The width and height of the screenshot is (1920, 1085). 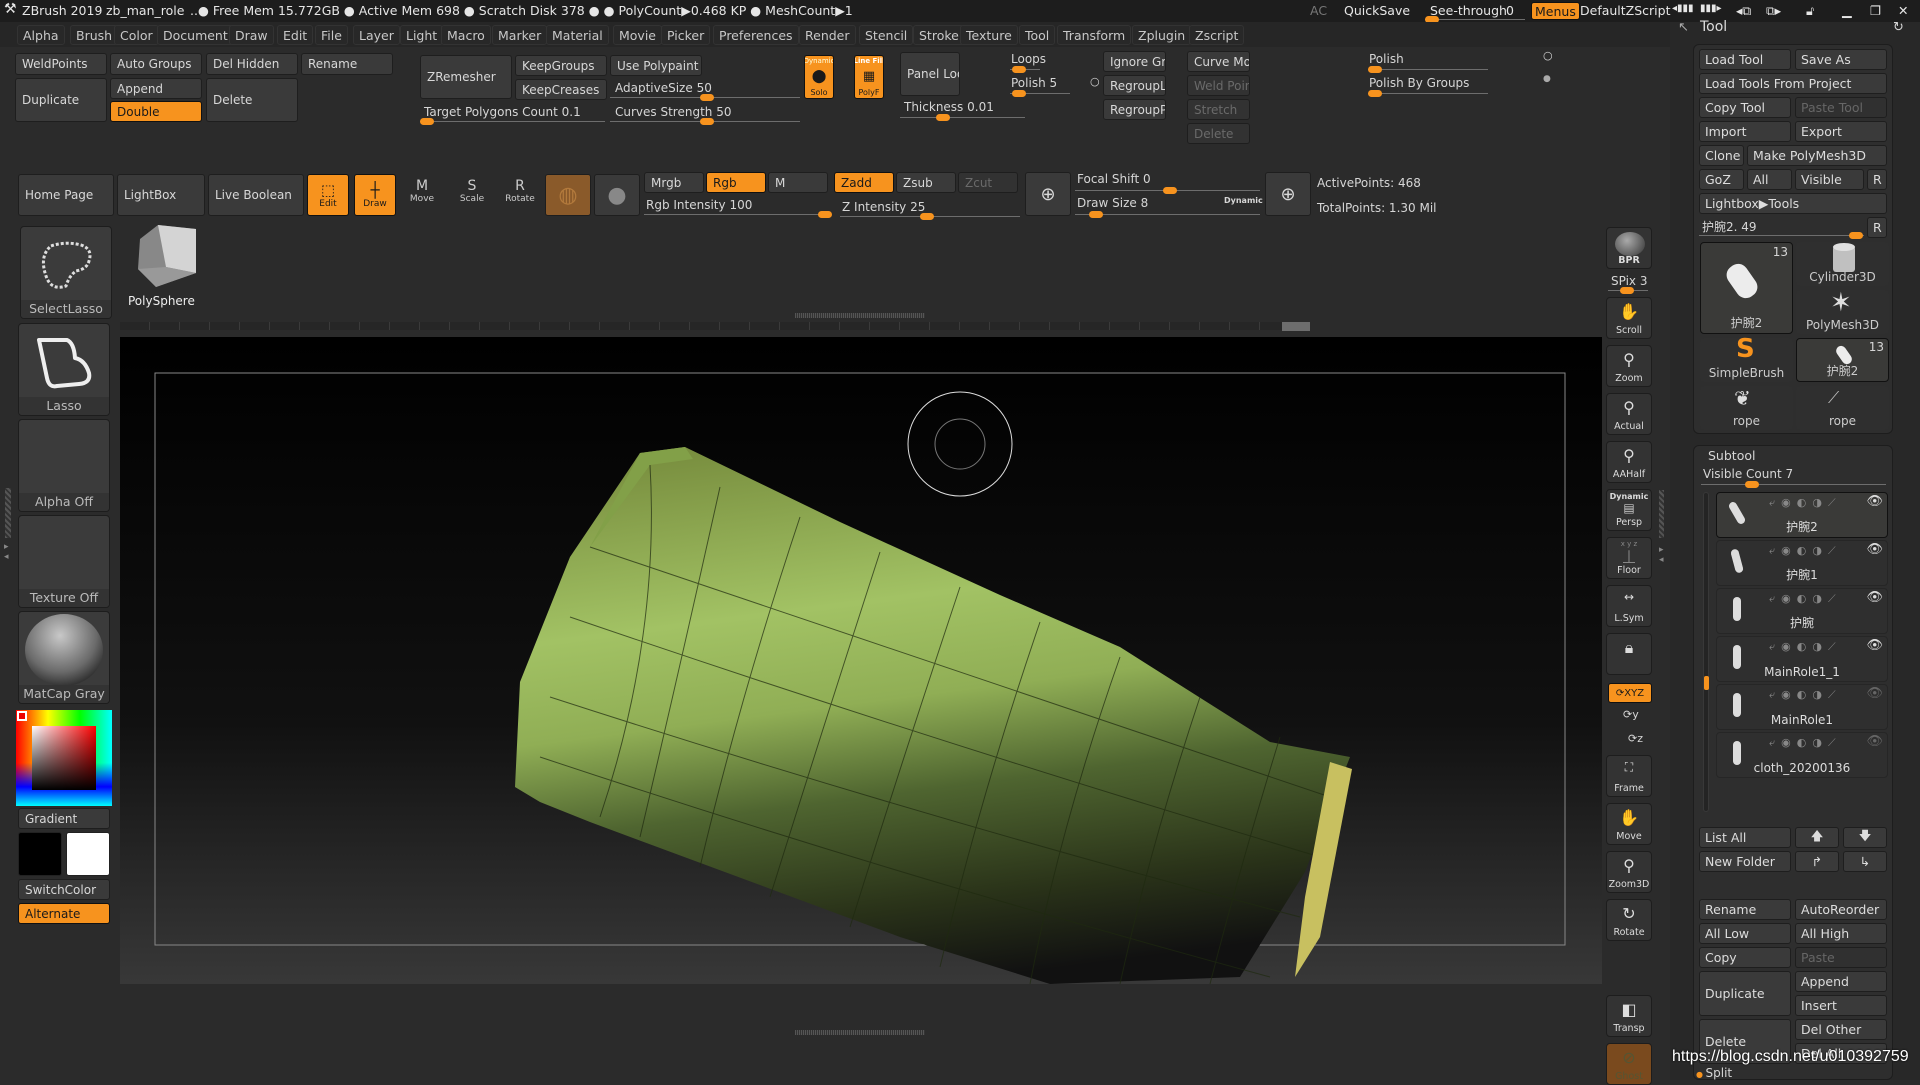 I want to click on menu-transform: Transform, so click(x=1094, y=35).